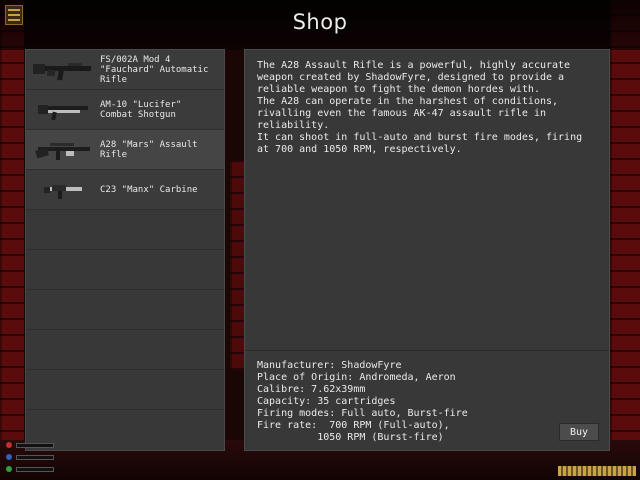  What do you see at coordinates (35, 457) in the screenshot?
I see `armor-bar` at bounding box center [35, 457].